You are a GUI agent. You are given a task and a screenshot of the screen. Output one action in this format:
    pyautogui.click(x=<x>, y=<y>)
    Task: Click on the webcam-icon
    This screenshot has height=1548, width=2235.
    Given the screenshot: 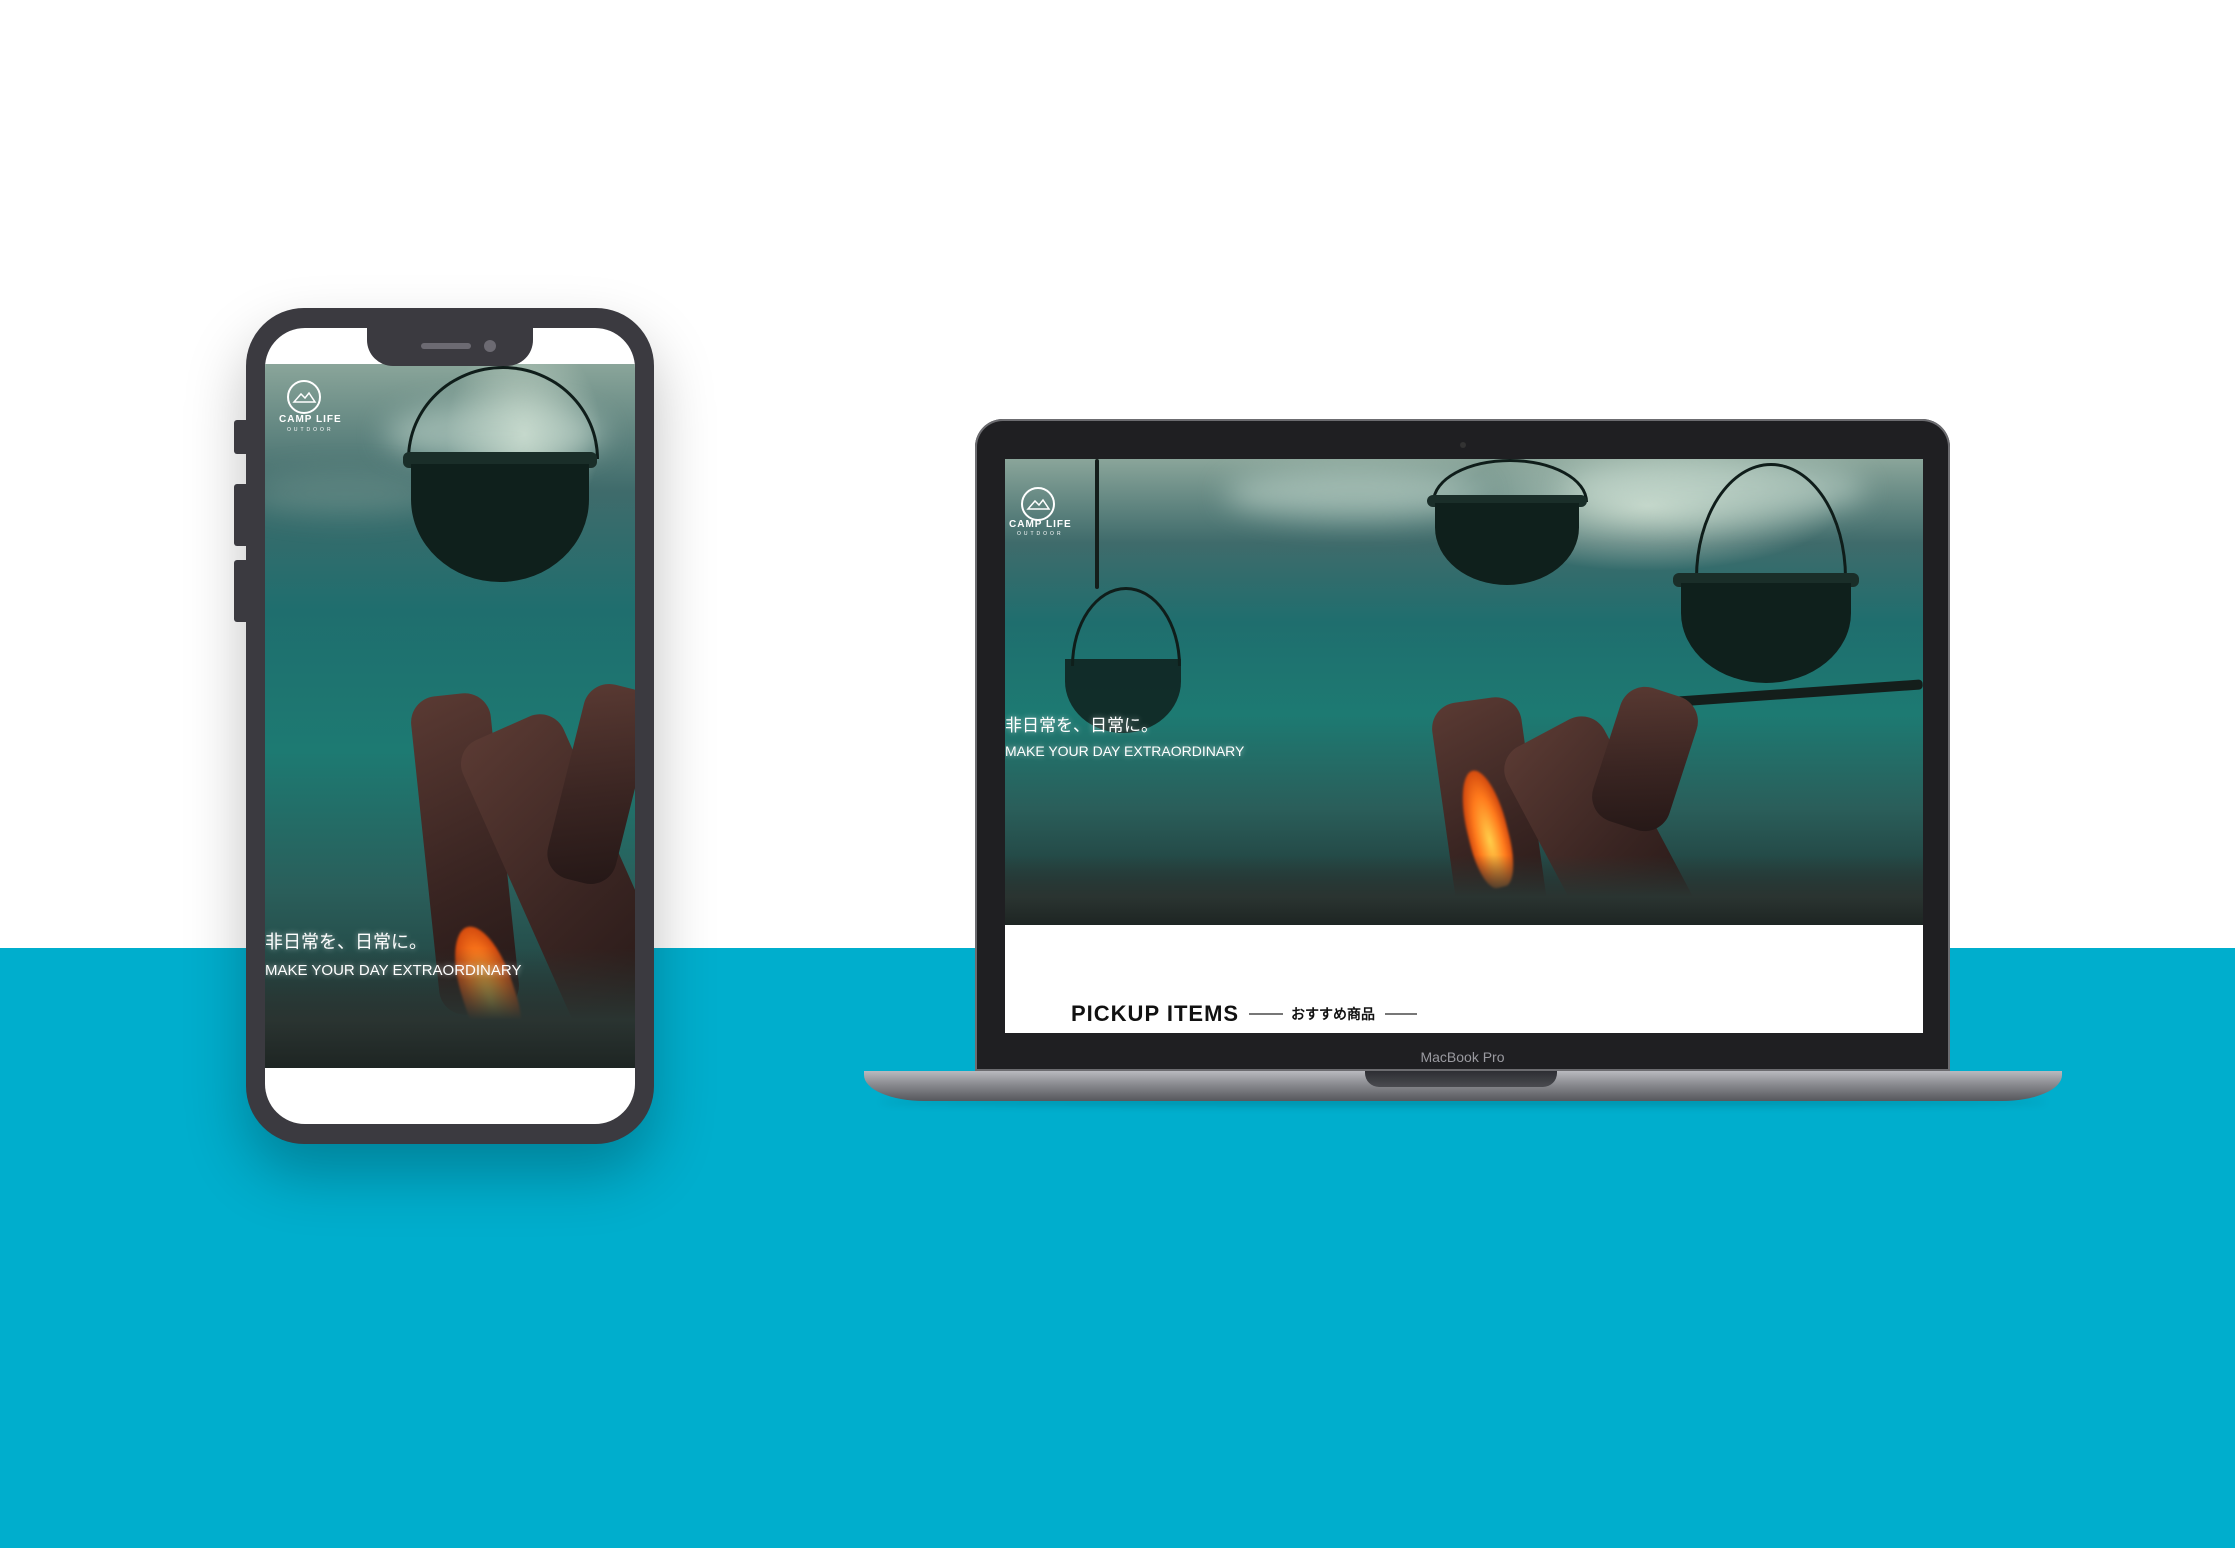 What is the action you would take?
    pyautogui.click(x=1463, y=445)
    